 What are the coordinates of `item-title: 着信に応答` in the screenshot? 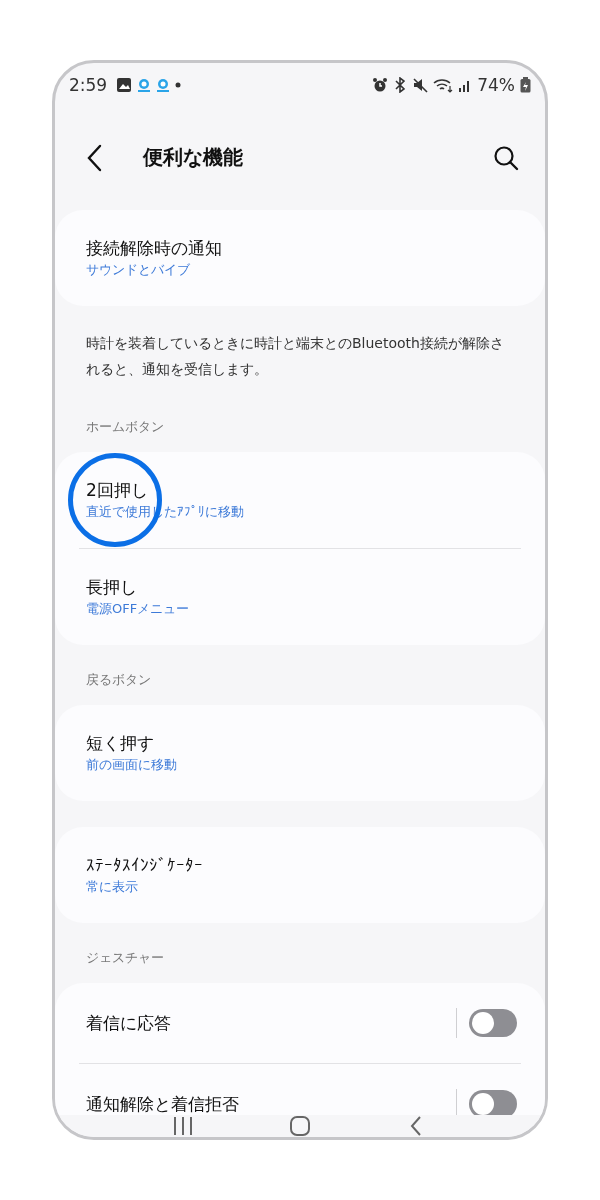 It's located at (128, 1023).